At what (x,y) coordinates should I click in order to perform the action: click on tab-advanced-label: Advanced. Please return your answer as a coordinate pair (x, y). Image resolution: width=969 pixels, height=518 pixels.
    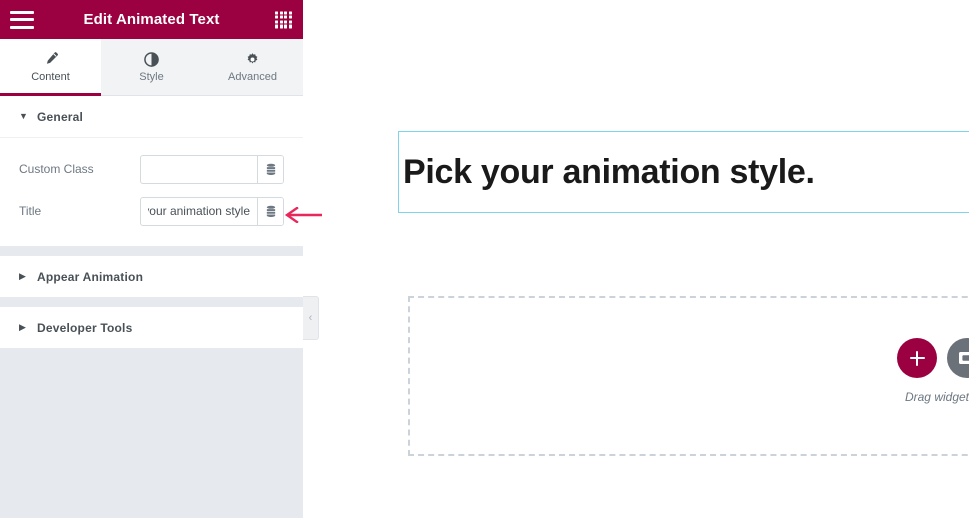
    Looking at the image, I should click on (252, 77).